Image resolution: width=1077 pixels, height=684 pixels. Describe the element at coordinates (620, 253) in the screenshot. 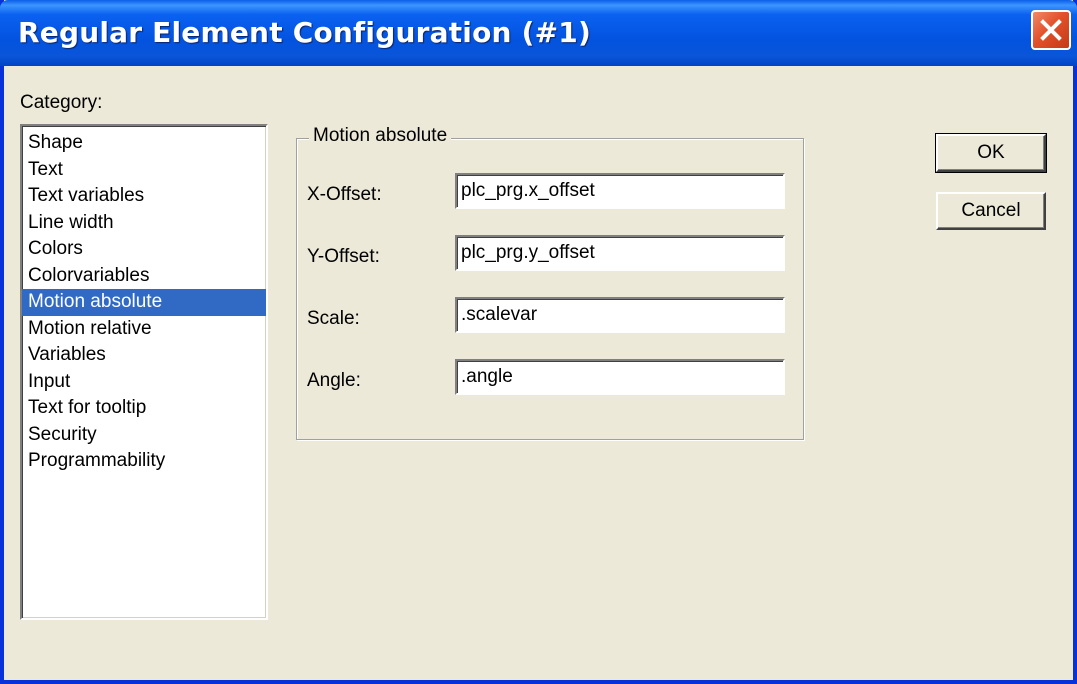

I see `y-offset-input` at that location.